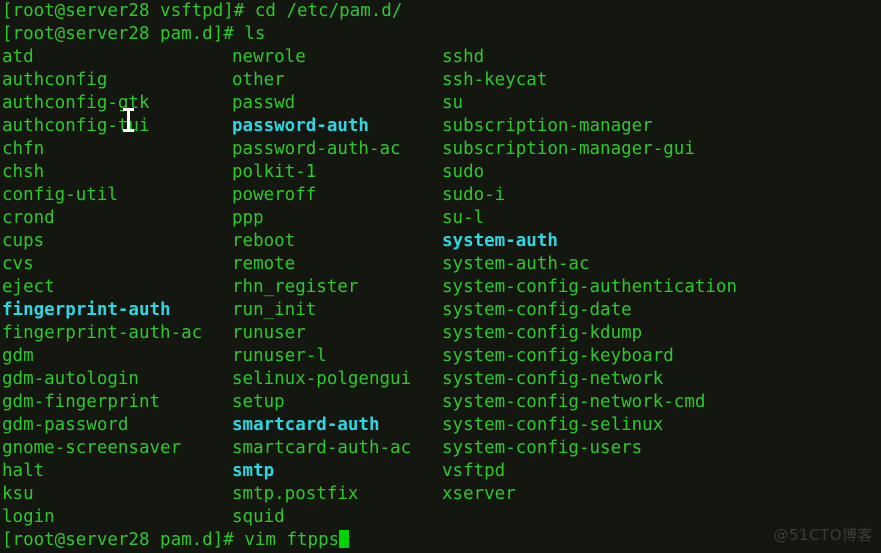  What do you see at coordinates (253, 471) in the screenshot?
I see `listing-symlink: smtp` at bounding box center [253, 471].